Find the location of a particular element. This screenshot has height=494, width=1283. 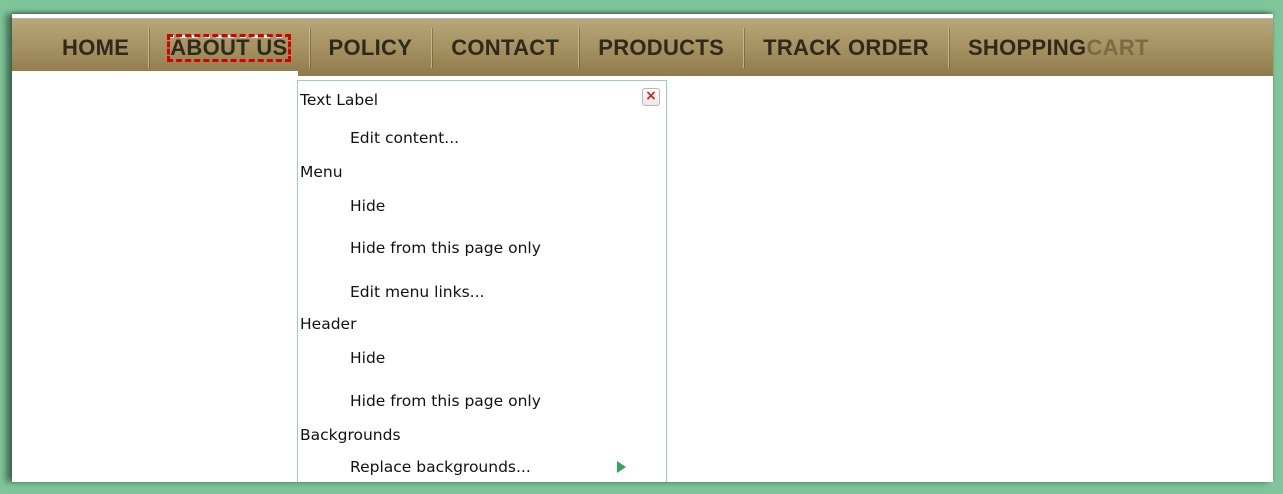

nav-policy: POLICY is located at coordinates (371, 47).